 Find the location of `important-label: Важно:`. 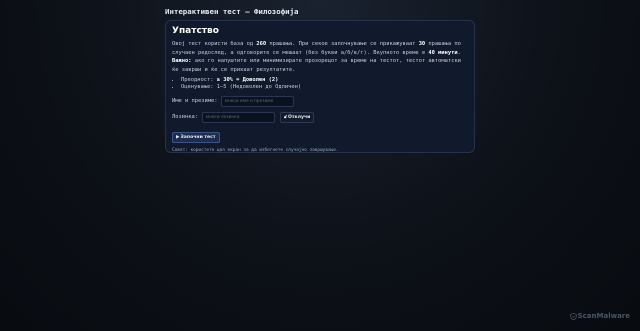

important-label: Важно: is located at coordinates (182, 61).